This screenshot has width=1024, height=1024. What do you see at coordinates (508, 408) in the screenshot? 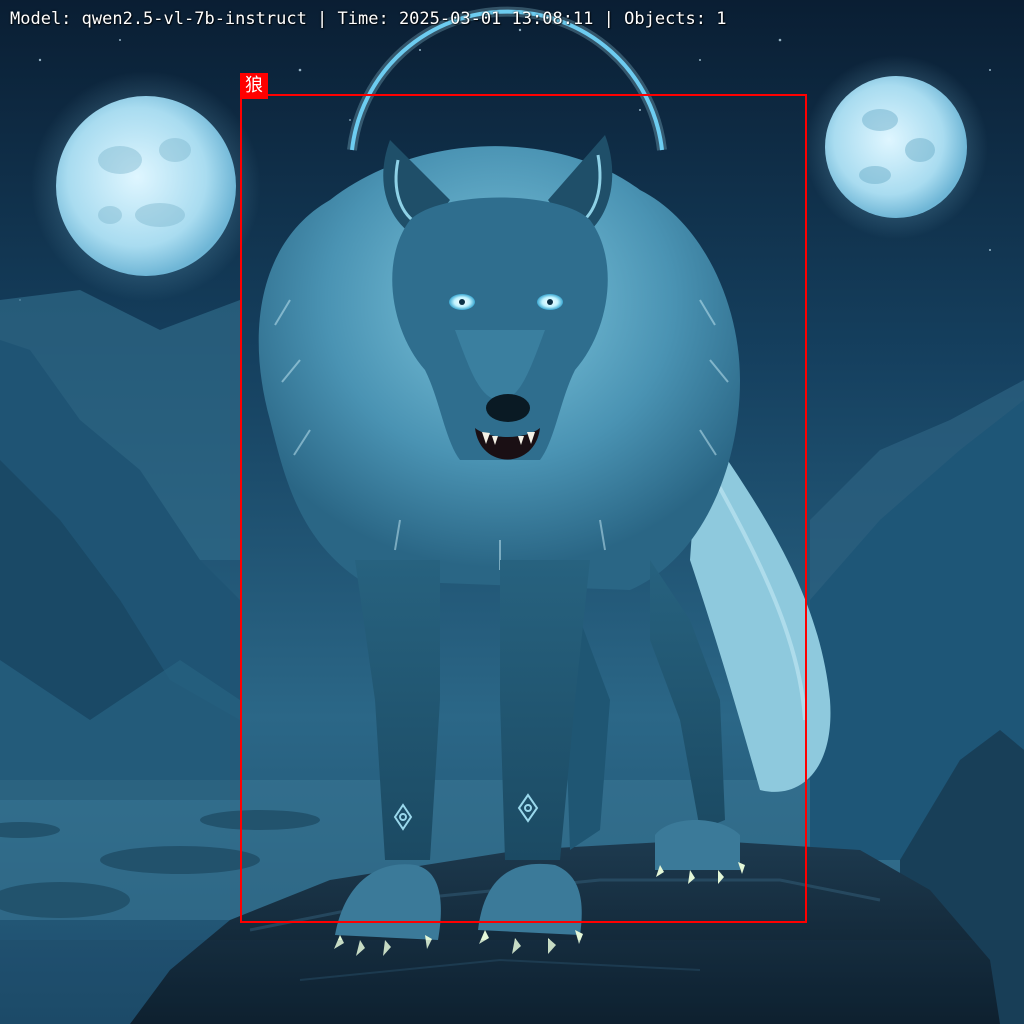
I see `wolf-nose` at bounding box center [508, 408].